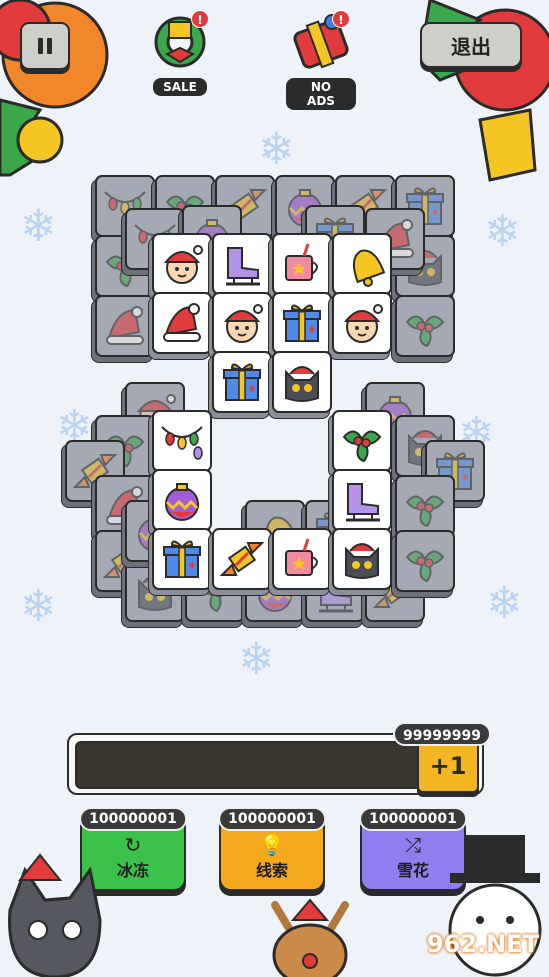 The image size is (549, 977). I want to click on candy-cracker-icon, so click(242, 559).